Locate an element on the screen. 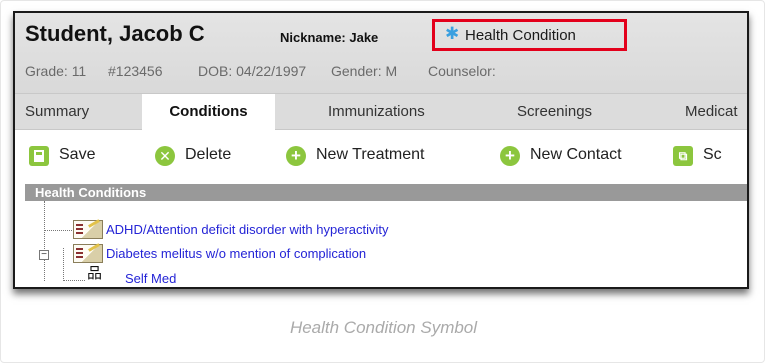 The height and width of the screenshot is (363, 765). new-treatment-button-label: New Treatment is located at coordinates (370, 154).